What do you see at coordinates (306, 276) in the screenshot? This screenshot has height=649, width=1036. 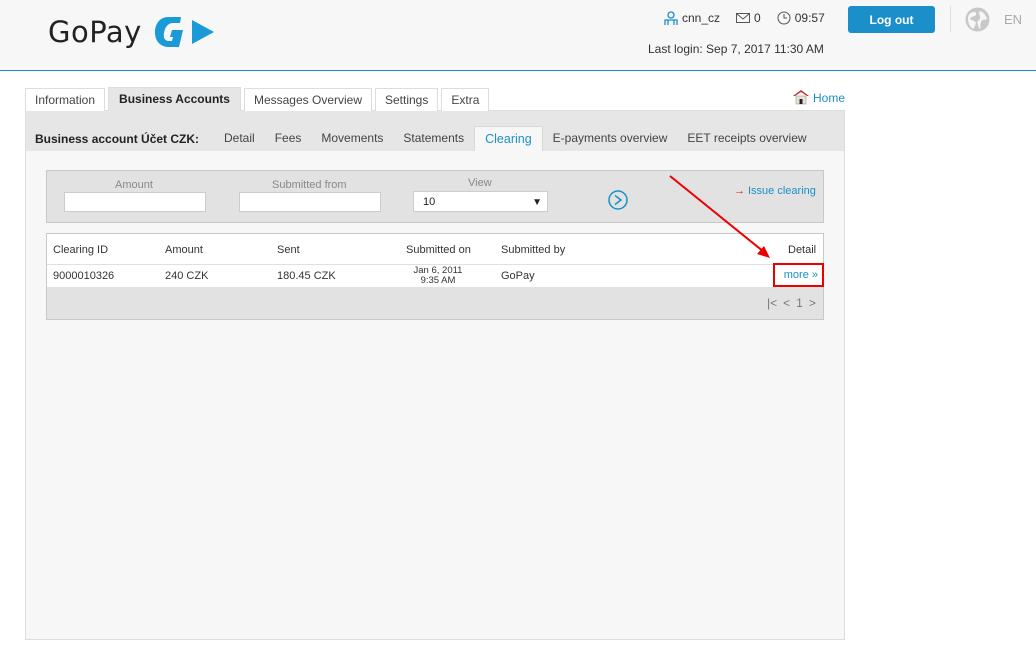 I see `sent: 180.45 CZK` at bounding box center [306, 276].